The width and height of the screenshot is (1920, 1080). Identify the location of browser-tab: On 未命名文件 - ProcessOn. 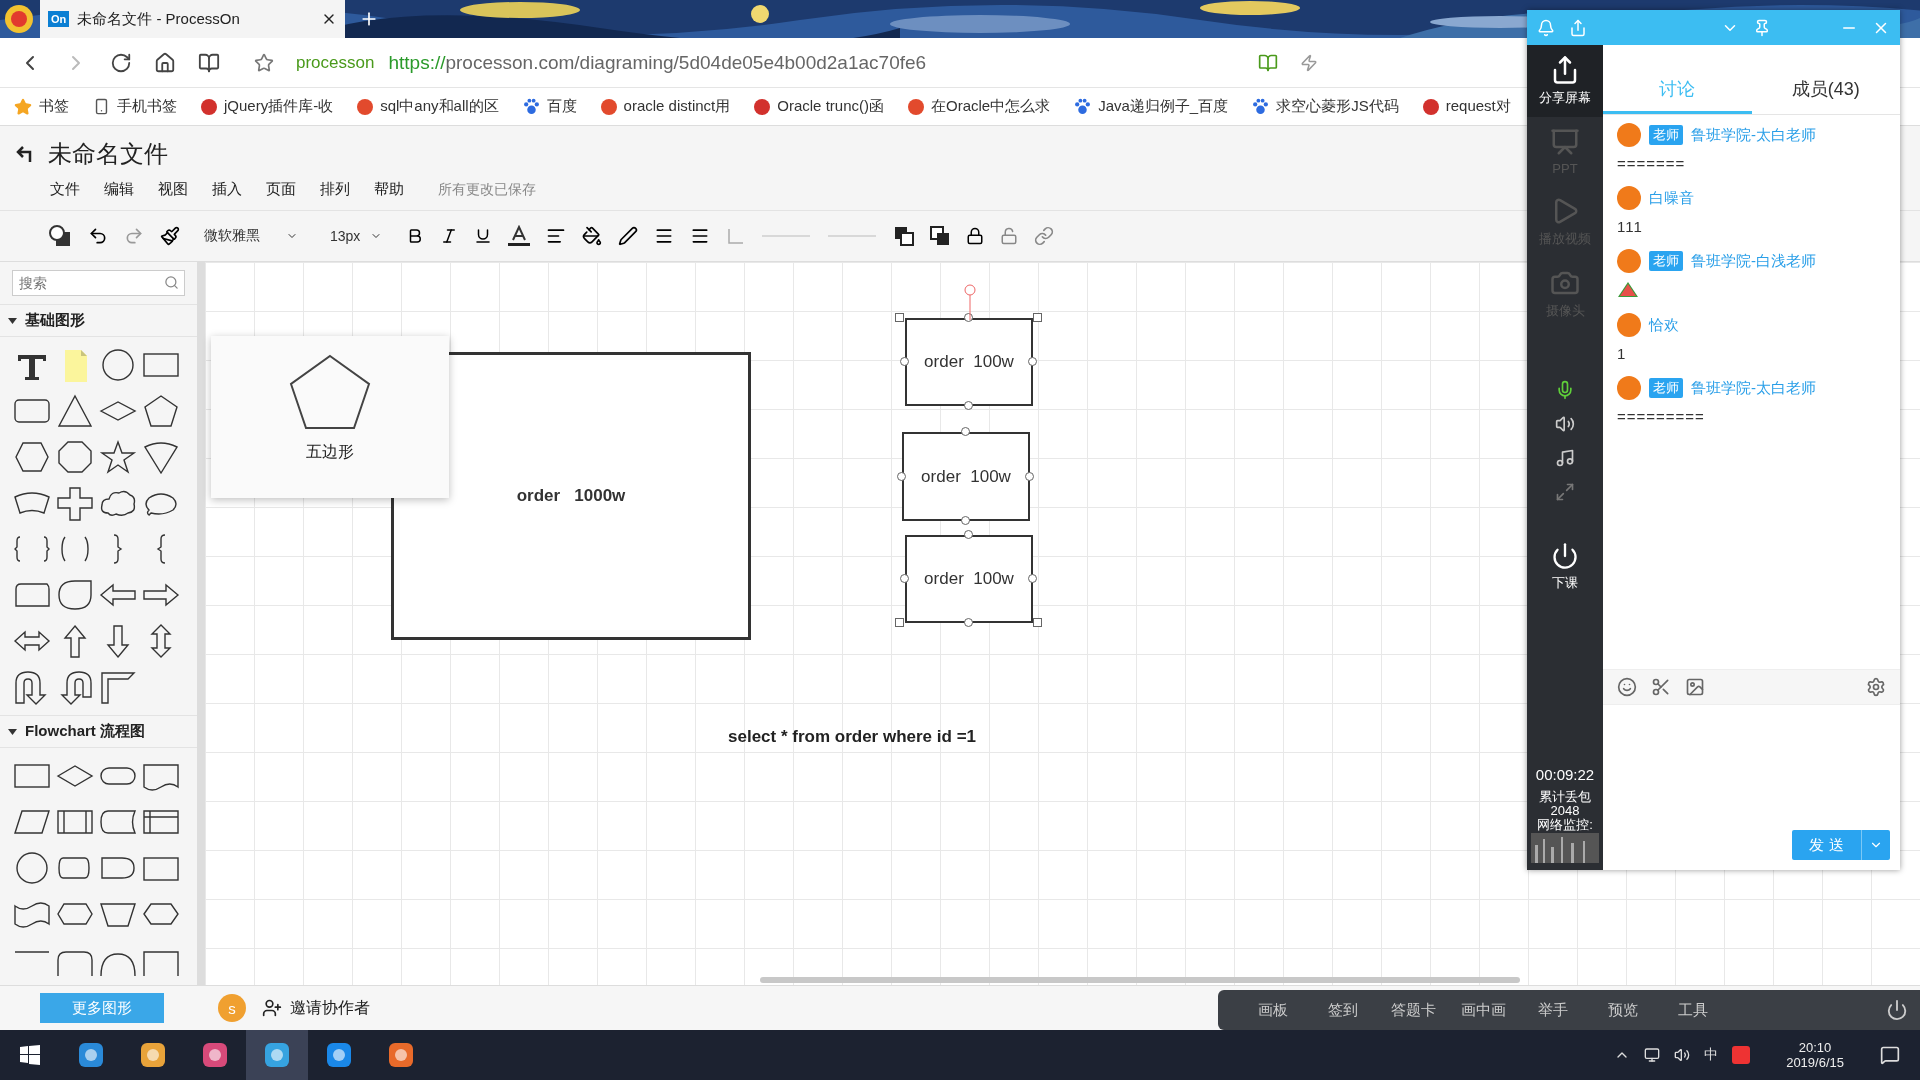
(192, 19).